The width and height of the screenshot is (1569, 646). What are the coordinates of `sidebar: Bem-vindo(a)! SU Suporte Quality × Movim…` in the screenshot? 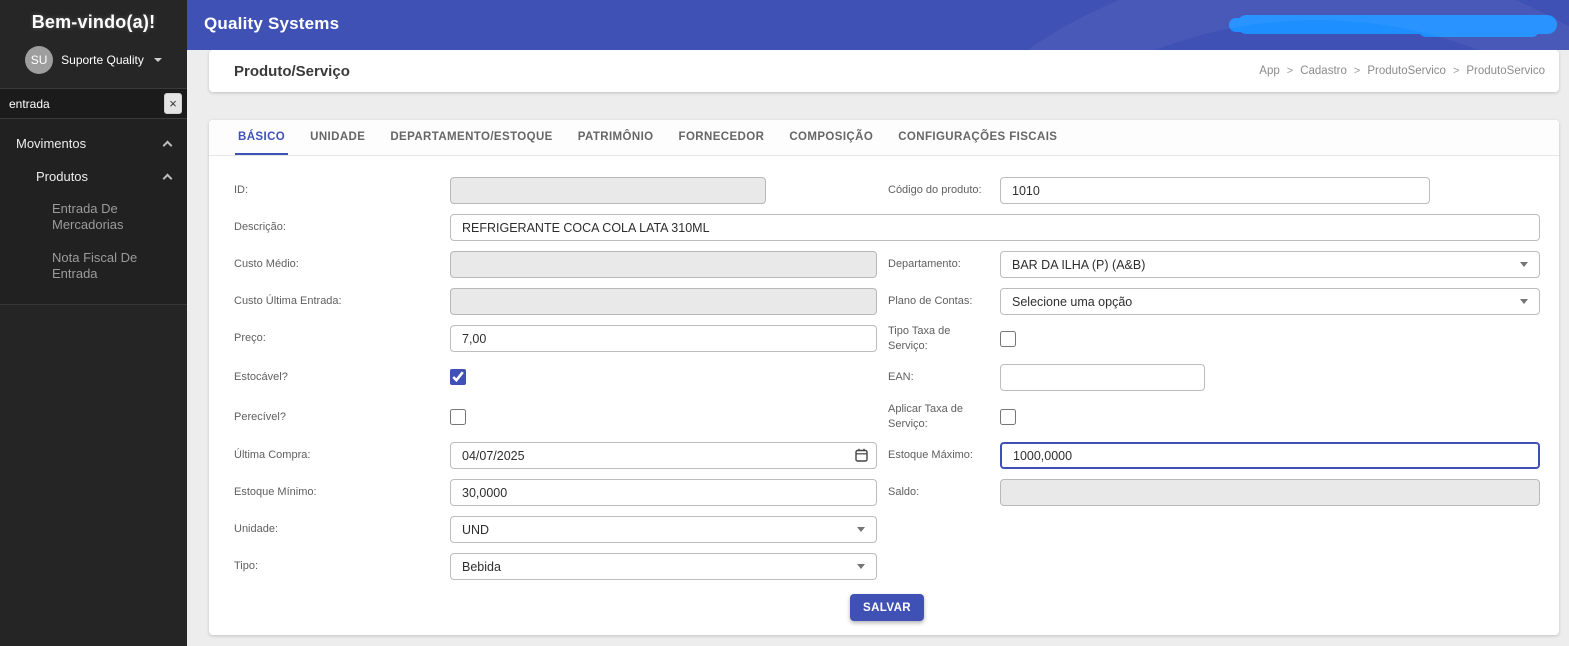 It's located at (93, 323).